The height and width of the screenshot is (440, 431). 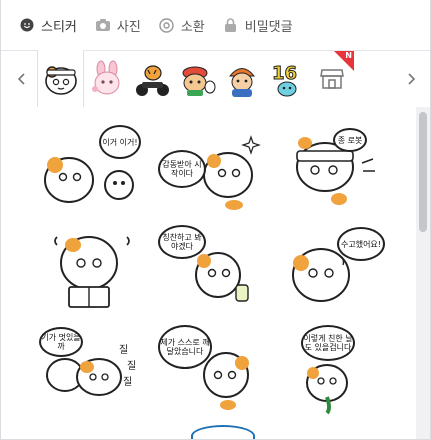 I want to click on chevron-right-icon, so click(x=411, y=79).